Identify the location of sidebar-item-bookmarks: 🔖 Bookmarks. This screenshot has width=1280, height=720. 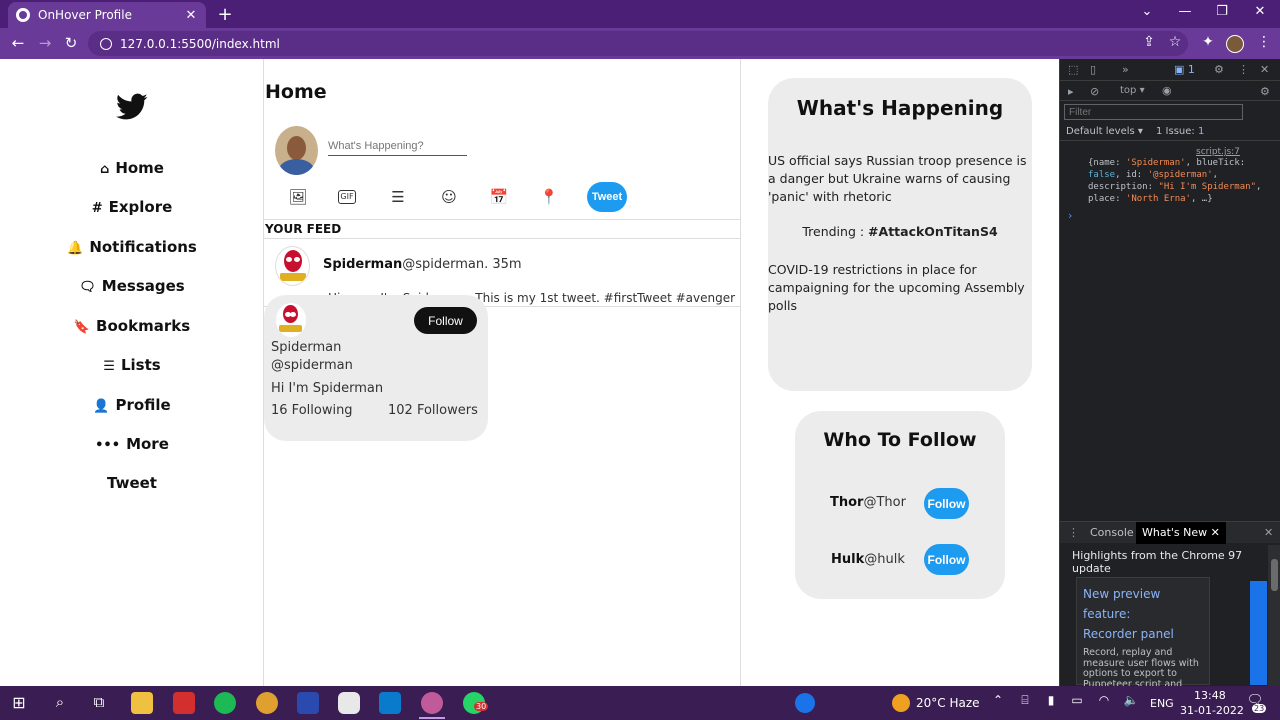
(132, 326).